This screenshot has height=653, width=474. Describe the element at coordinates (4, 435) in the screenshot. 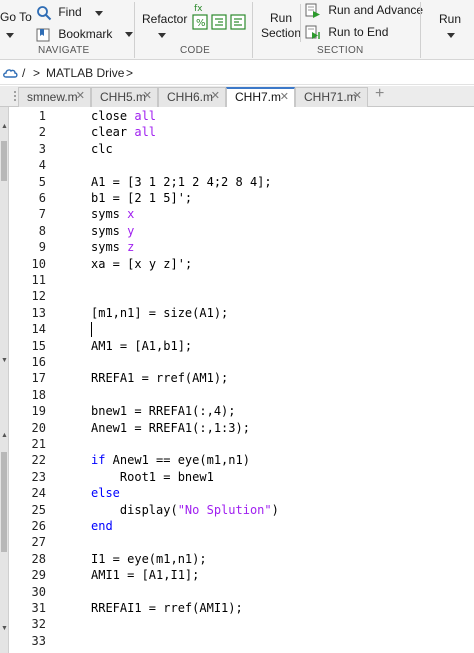

I see `scroll-up-arrow-icon-2: ▲` at that location.